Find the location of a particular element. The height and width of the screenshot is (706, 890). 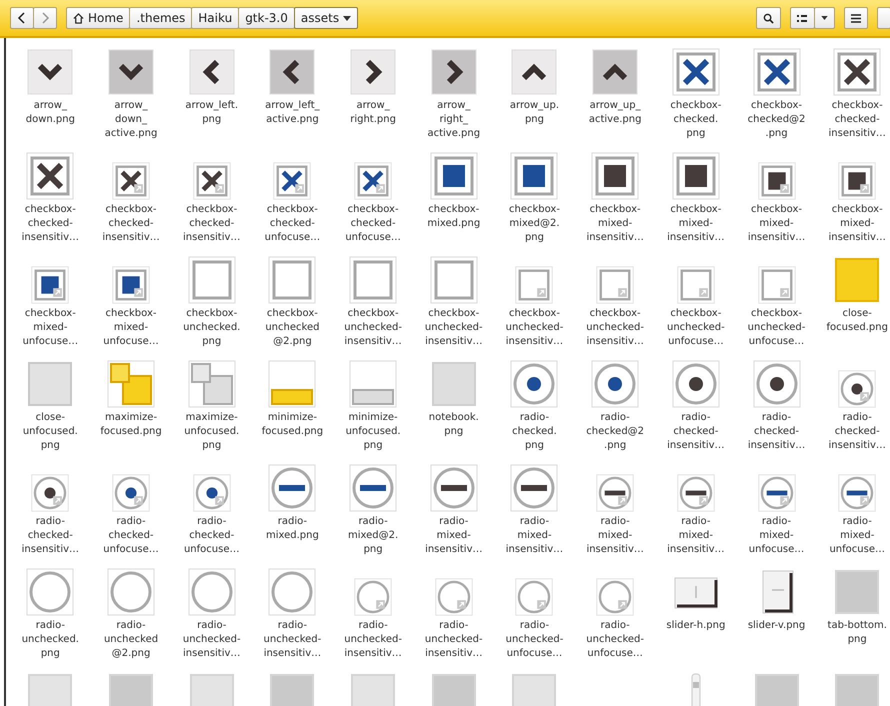

breadcrumb-button: assets is located at coordinates (326, 18).